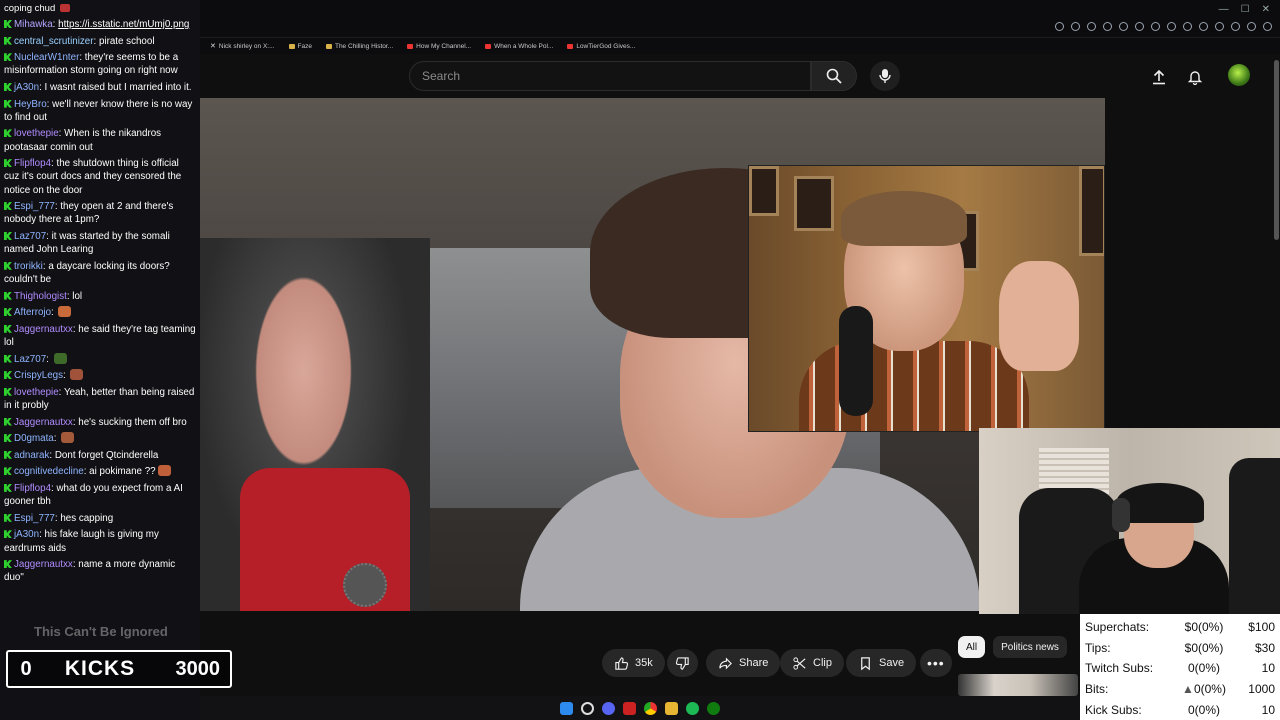 The height and width of the screenshot is (720, 1280). What do you see at coordinates (834, 76) in the screenshot?
I see `search-button` at bounding box center [834, 76].